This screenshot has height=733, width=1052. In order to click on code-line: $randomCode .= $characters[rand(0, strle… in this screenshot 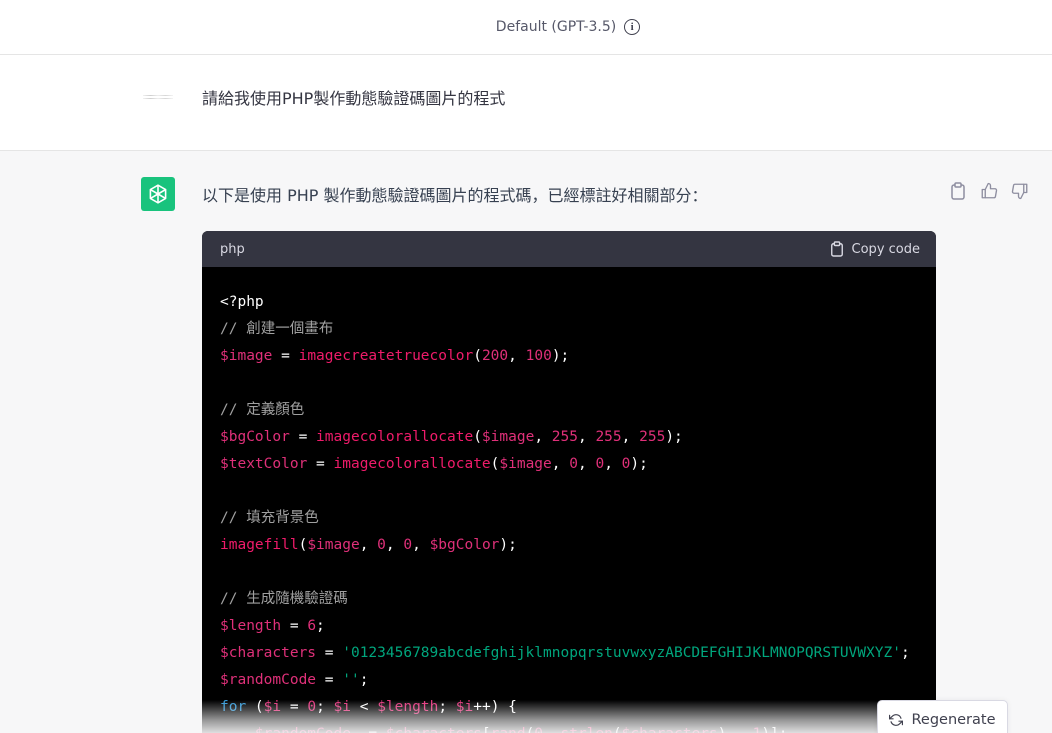, I will do `click(578, 727)`.